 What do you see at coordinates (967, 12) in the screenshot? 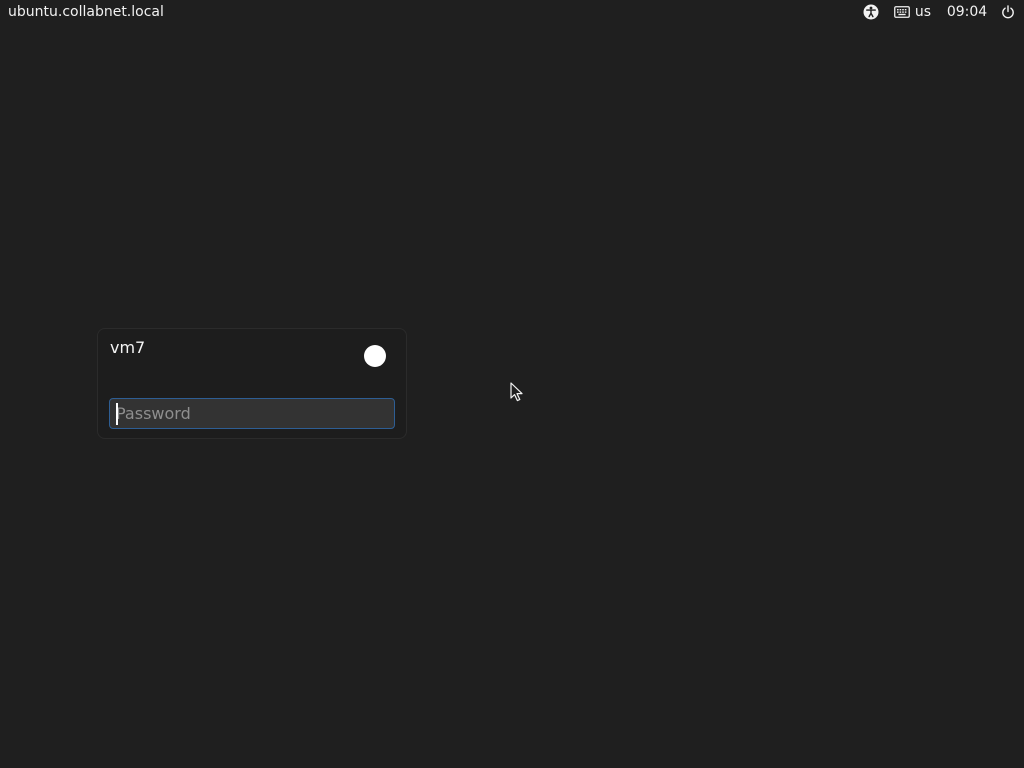
I see `clock: 09:04` at bounding box center [967, 12].